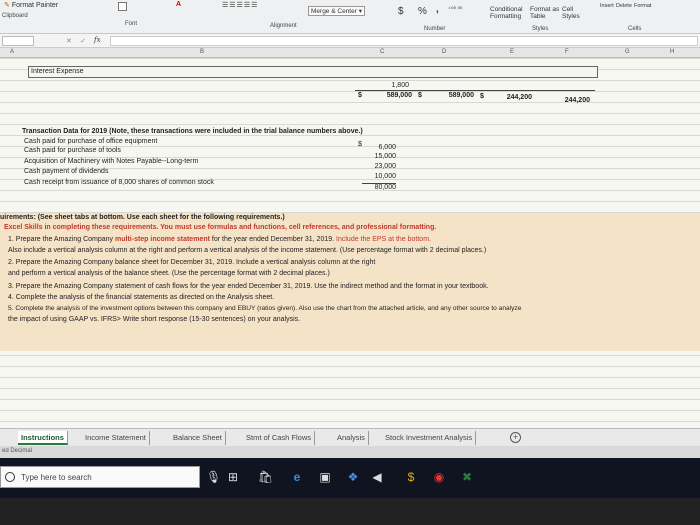 The image size is (700, 525). I want to click on taskbar: Type here to search 🎙 ⊞ 🛍 e ▣ ❖ ◀ $ ◉ ✖, so click(350, 478).